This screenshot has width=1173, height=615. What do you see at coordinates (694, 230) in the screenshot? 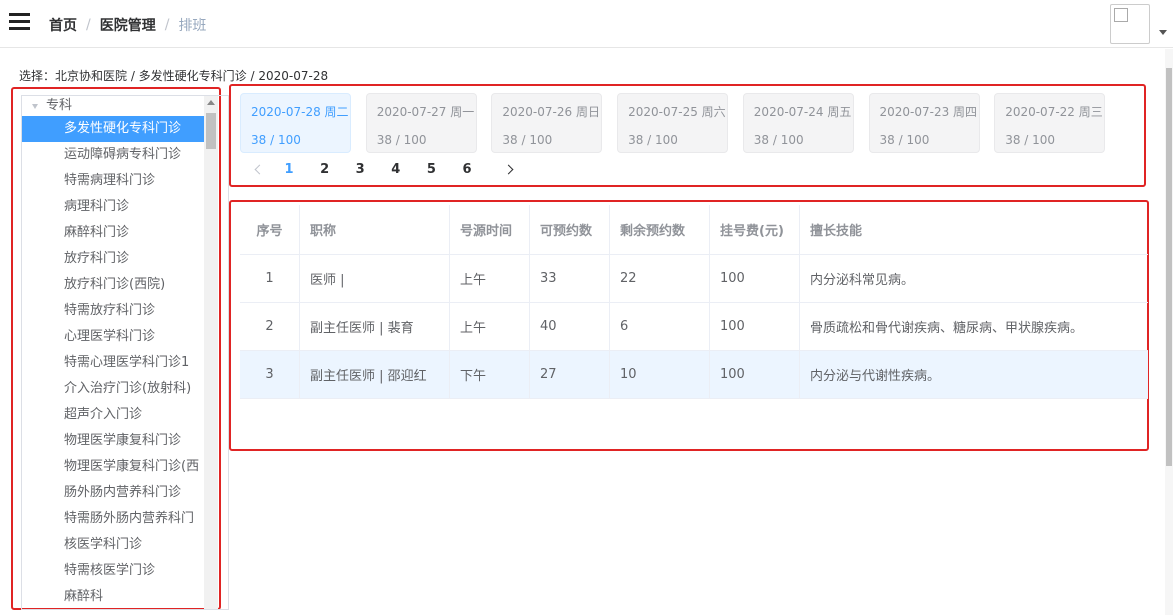
I see `table-header-row: 序号 职称 号源时间 可预约数 剩余预约数 挂号费(元) 擅长技能` at bounding box center [694, 230].